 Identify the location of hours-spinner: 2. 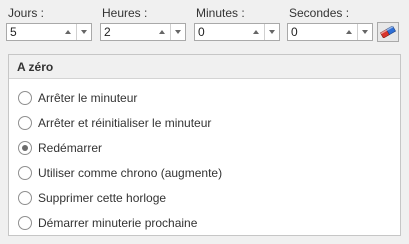
(143, 32).